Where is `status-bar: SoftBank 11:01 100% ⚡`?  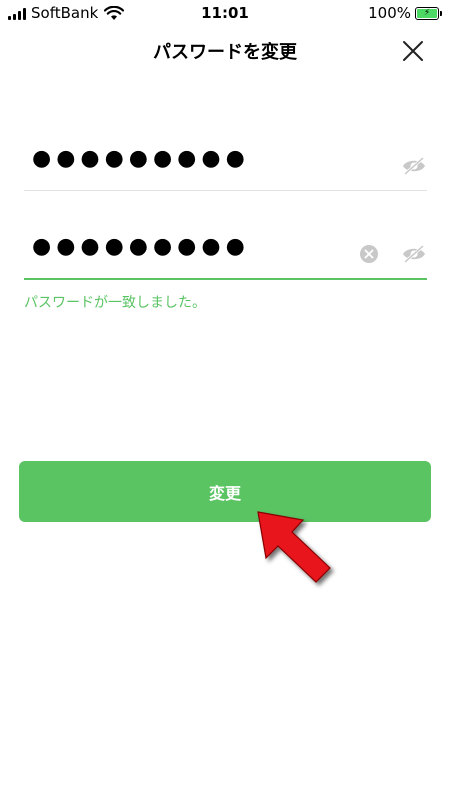
status-bar: SoftBank 11:01 100% ⚡ is located at coordinates (225, 13).